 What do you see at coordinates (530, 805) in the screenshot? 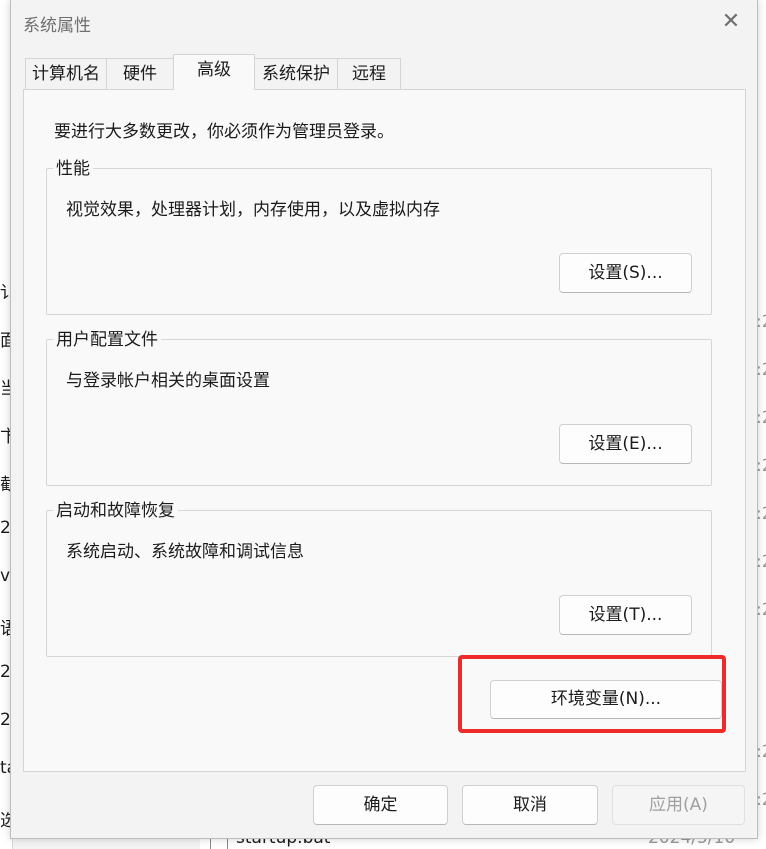
I see `cancel-button: 取消` at bounding box center [530, 805].